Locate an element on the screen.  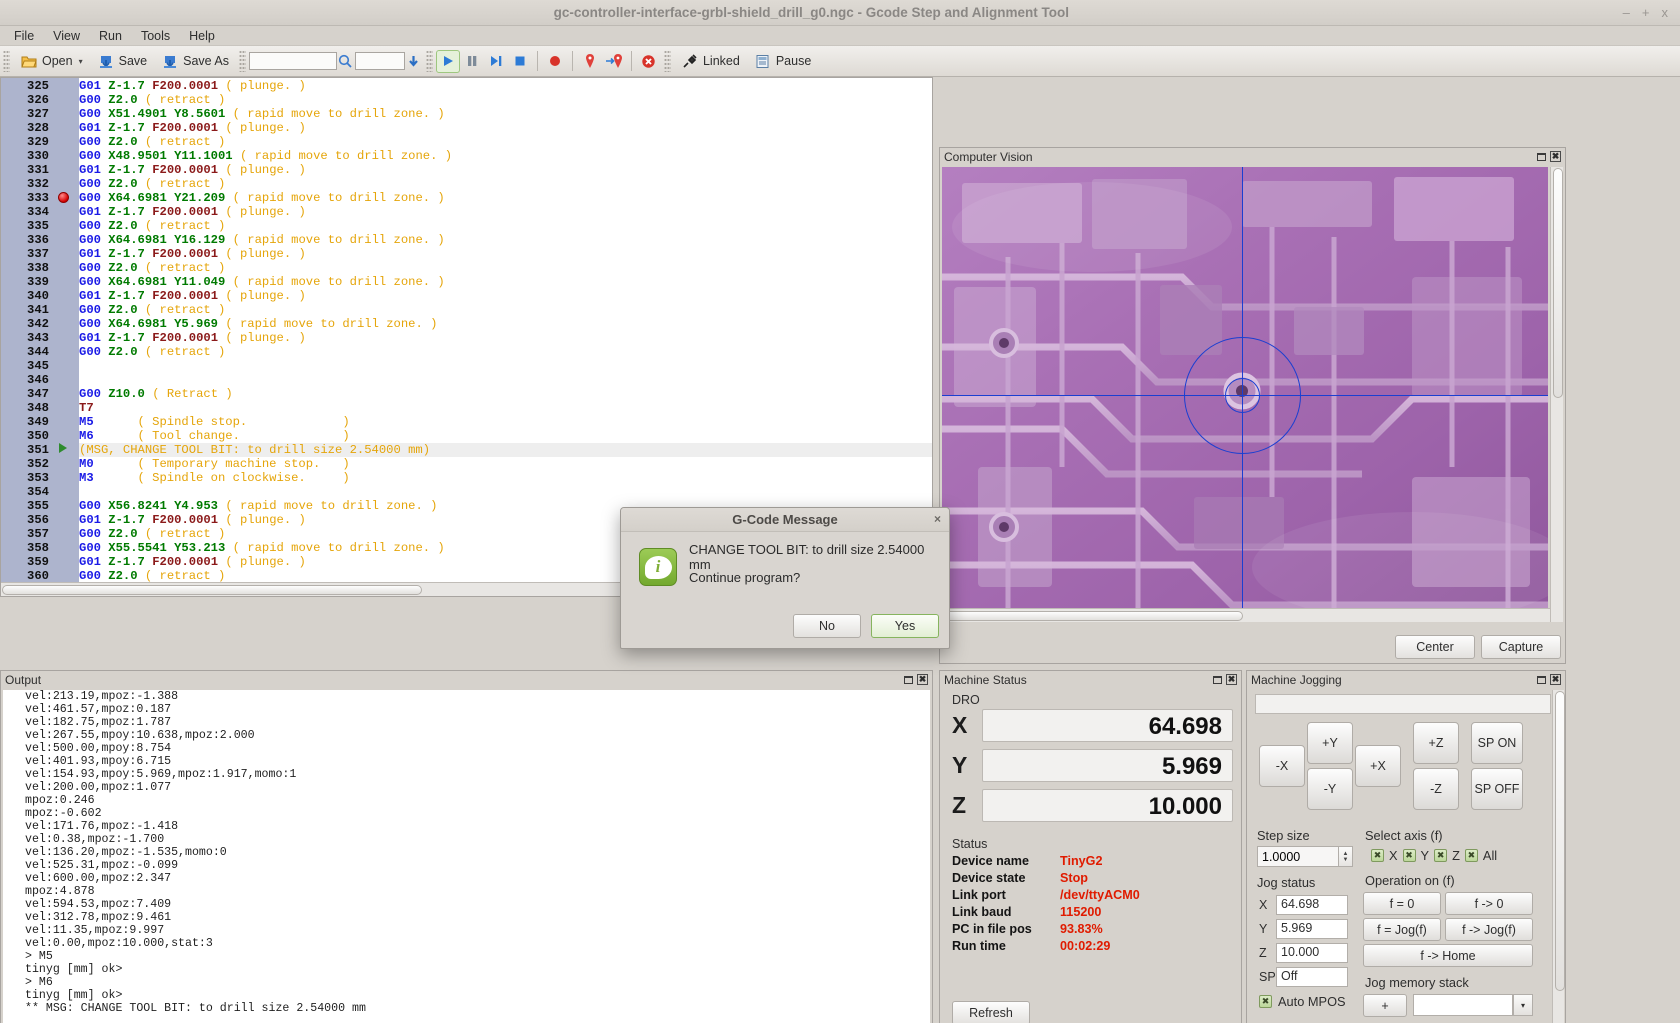
editor-line: 344 G00 Z2.0 ( retract ) is located at coordinates (466, 352).